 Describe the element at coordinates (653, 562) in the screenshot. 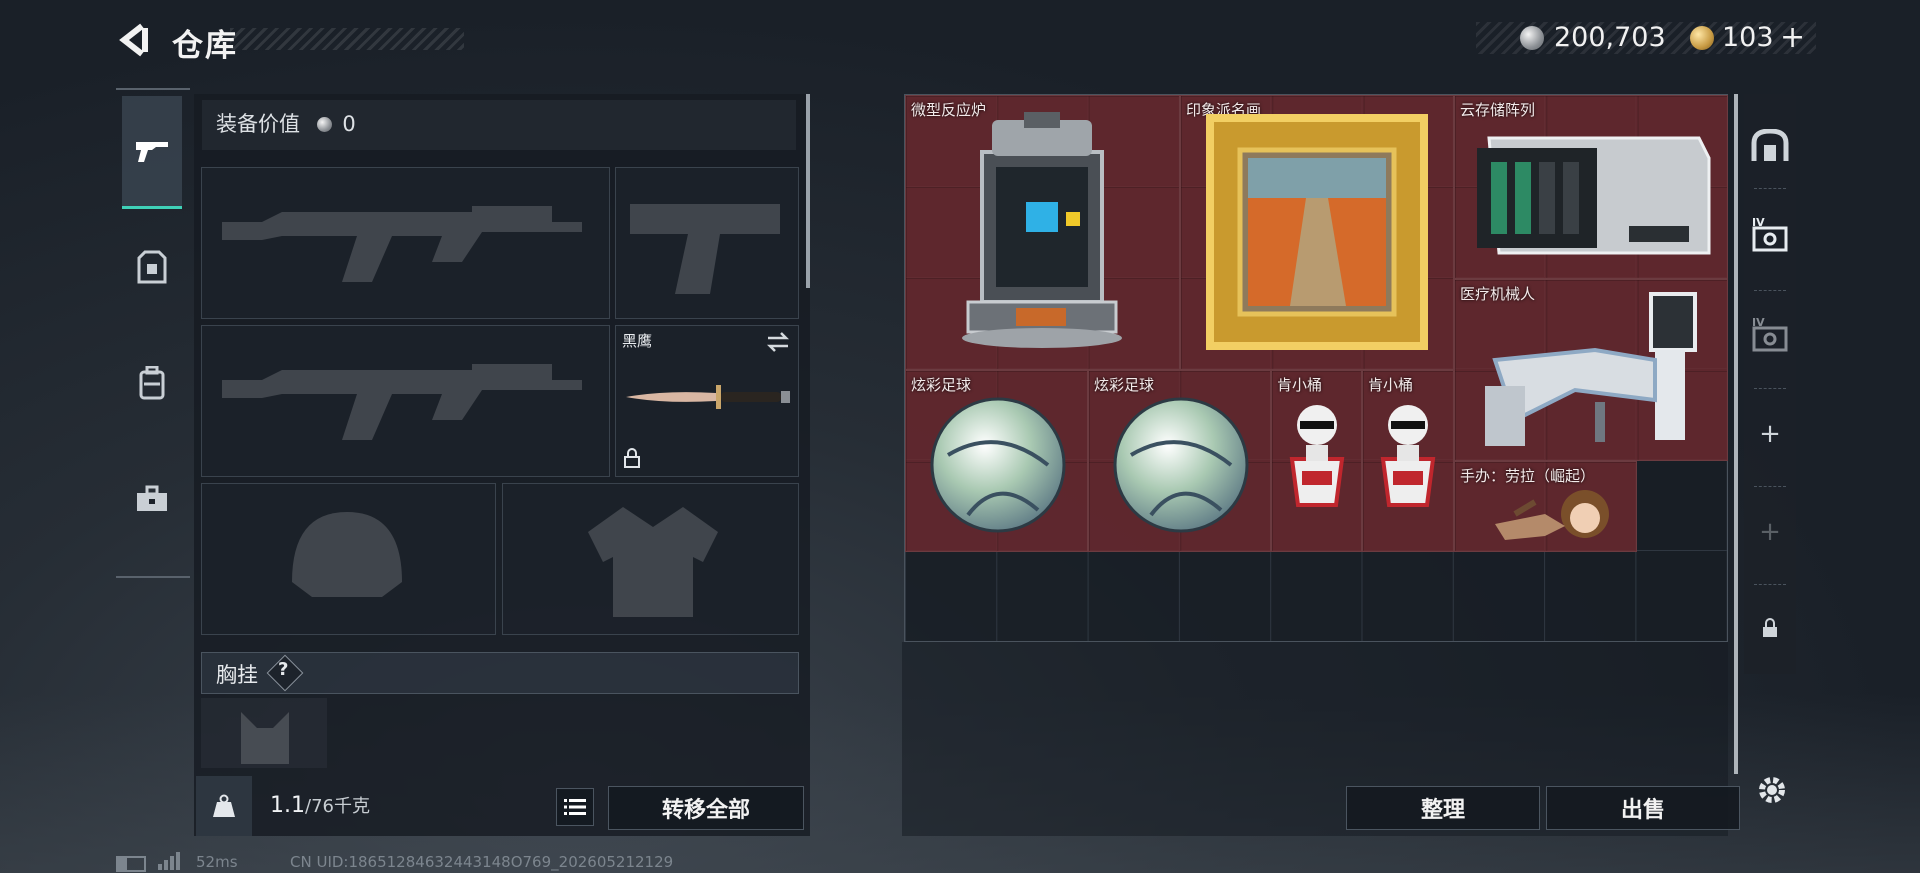

I see `vest-silhouette-icon` at that location.